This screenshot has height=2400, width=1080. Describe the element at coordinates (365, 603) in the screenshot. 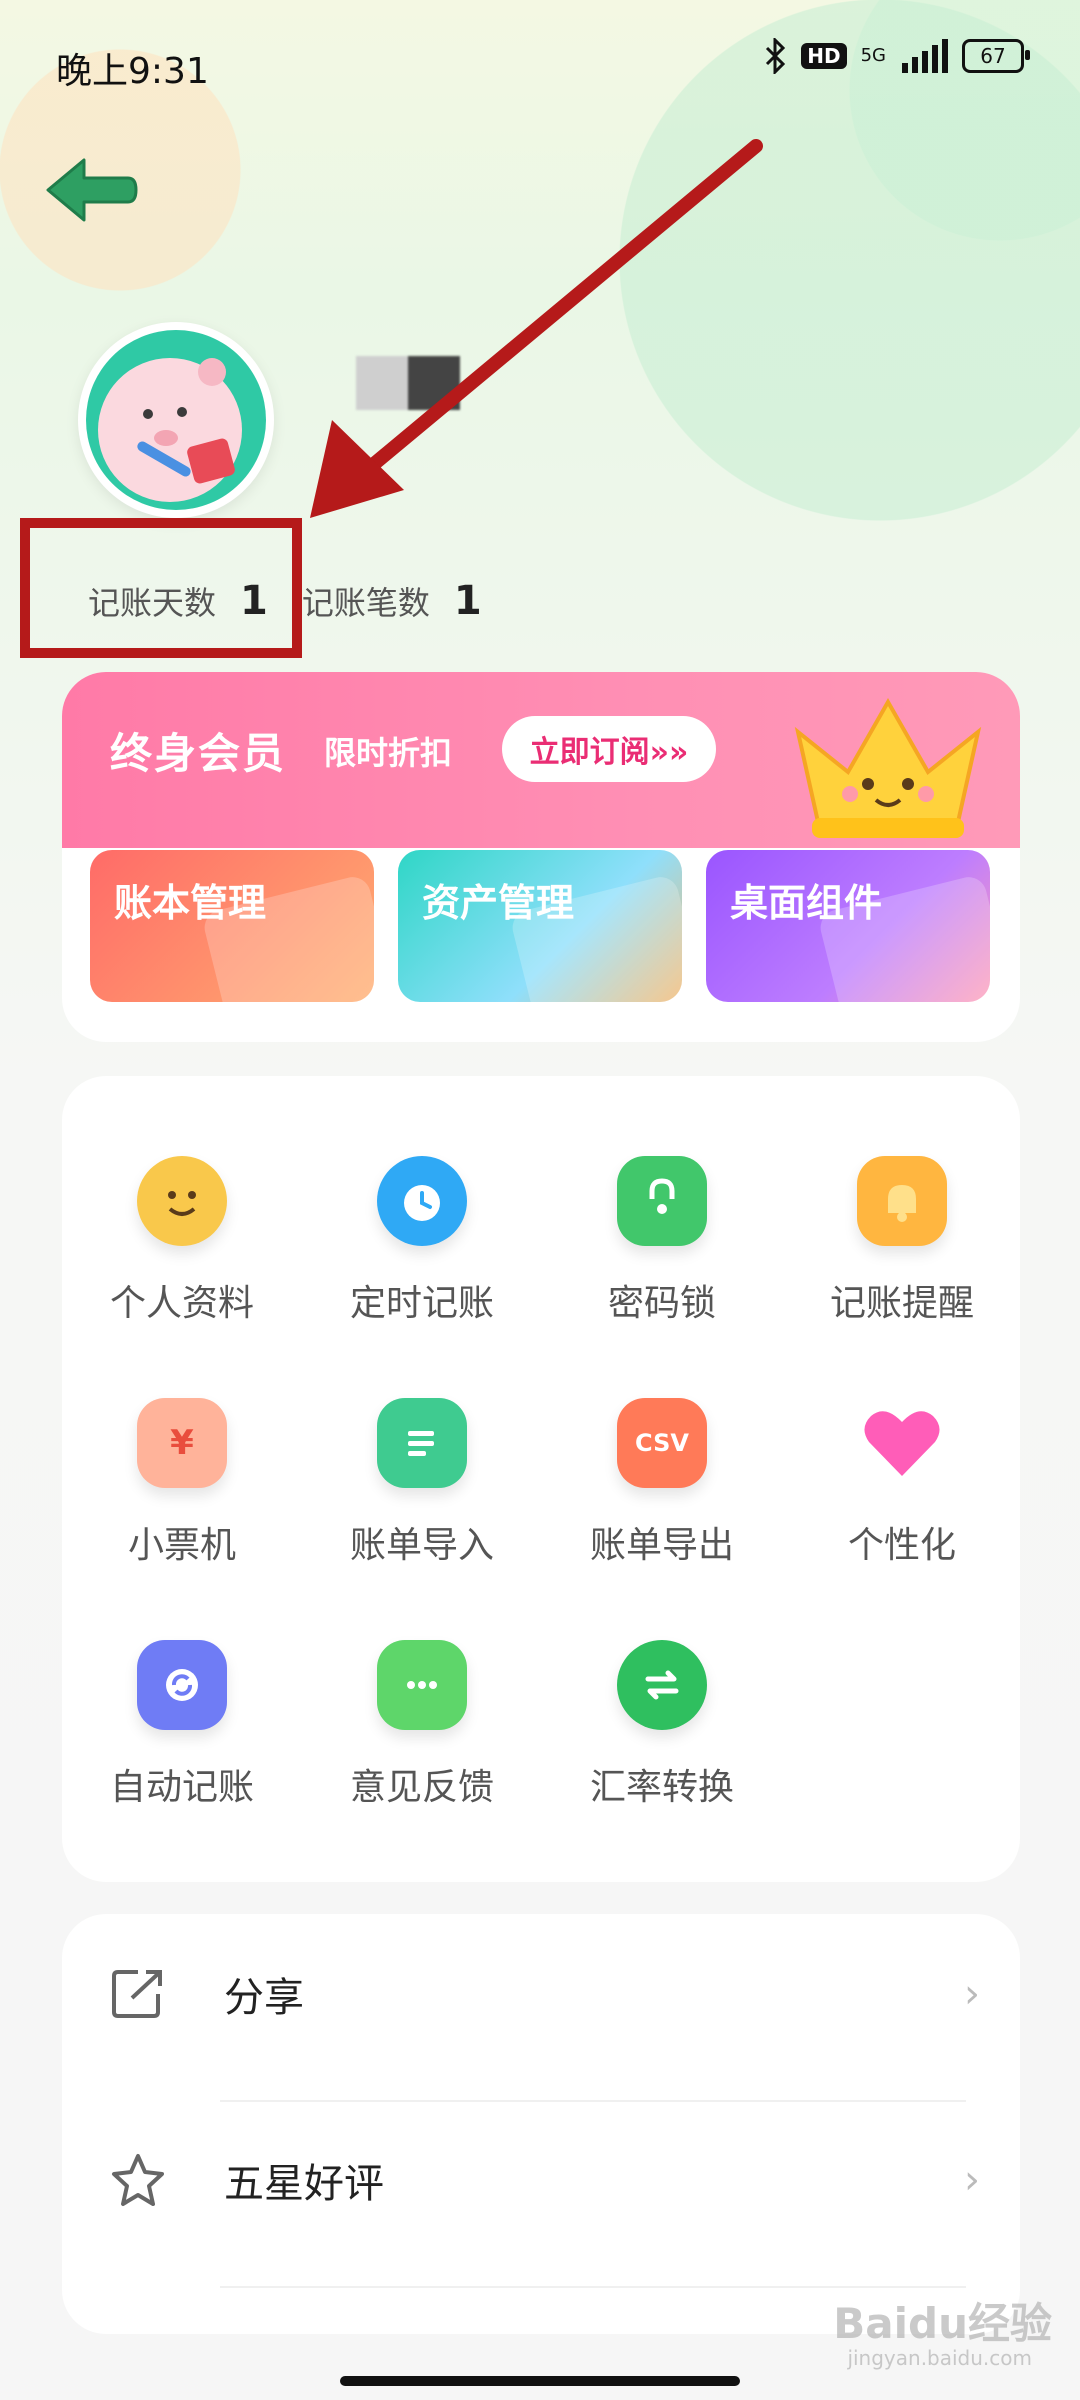

I see `stat-label: 记账笔数` at that location.